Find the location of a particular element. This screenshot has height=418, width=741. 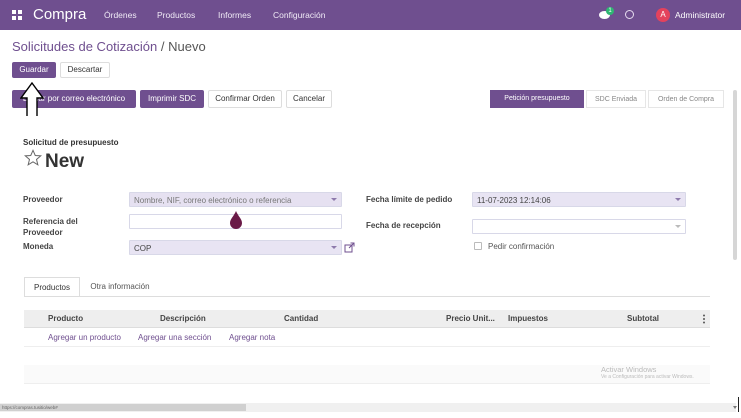

document-type-label: Solicitud de presupuesto is located at coordinates (71, 142).